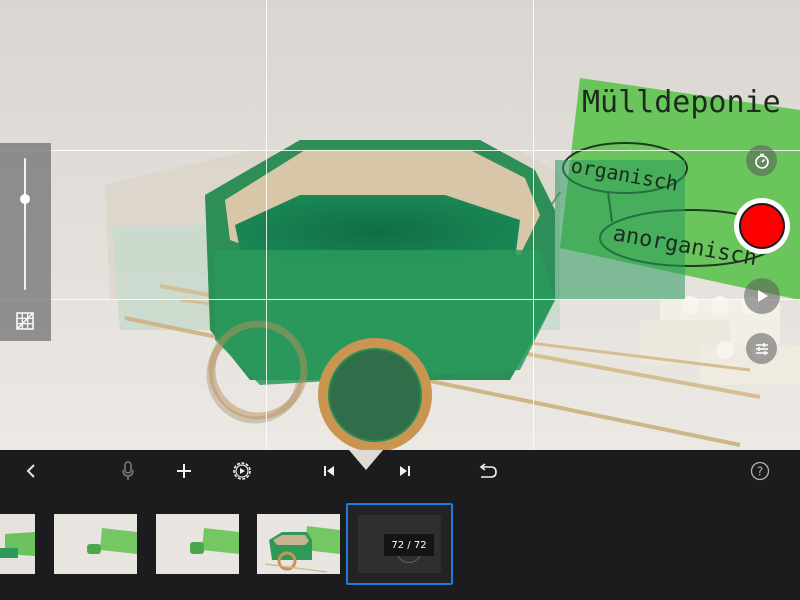  I want to click on chevron-left-icon, so click(30, 471).